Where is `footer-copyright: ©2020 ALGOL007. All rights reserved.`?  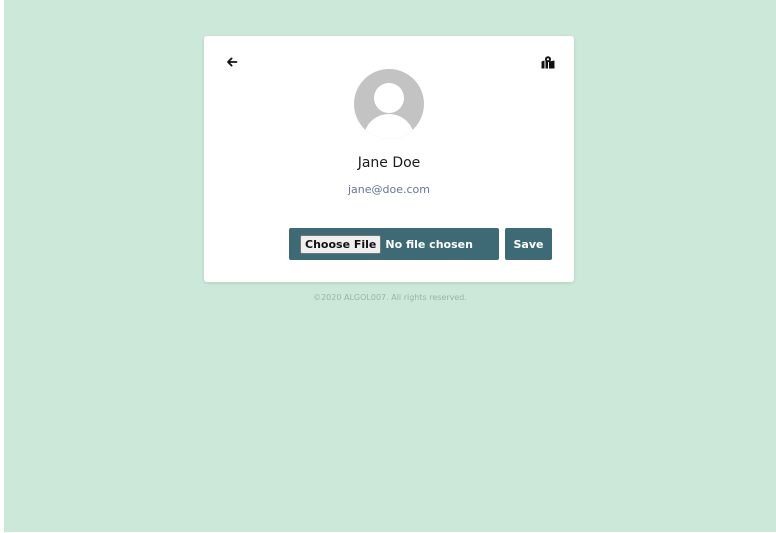
footer-copyright: ©2020 ALGOL007. All rights reserved. is located at coordinates (390, 297).